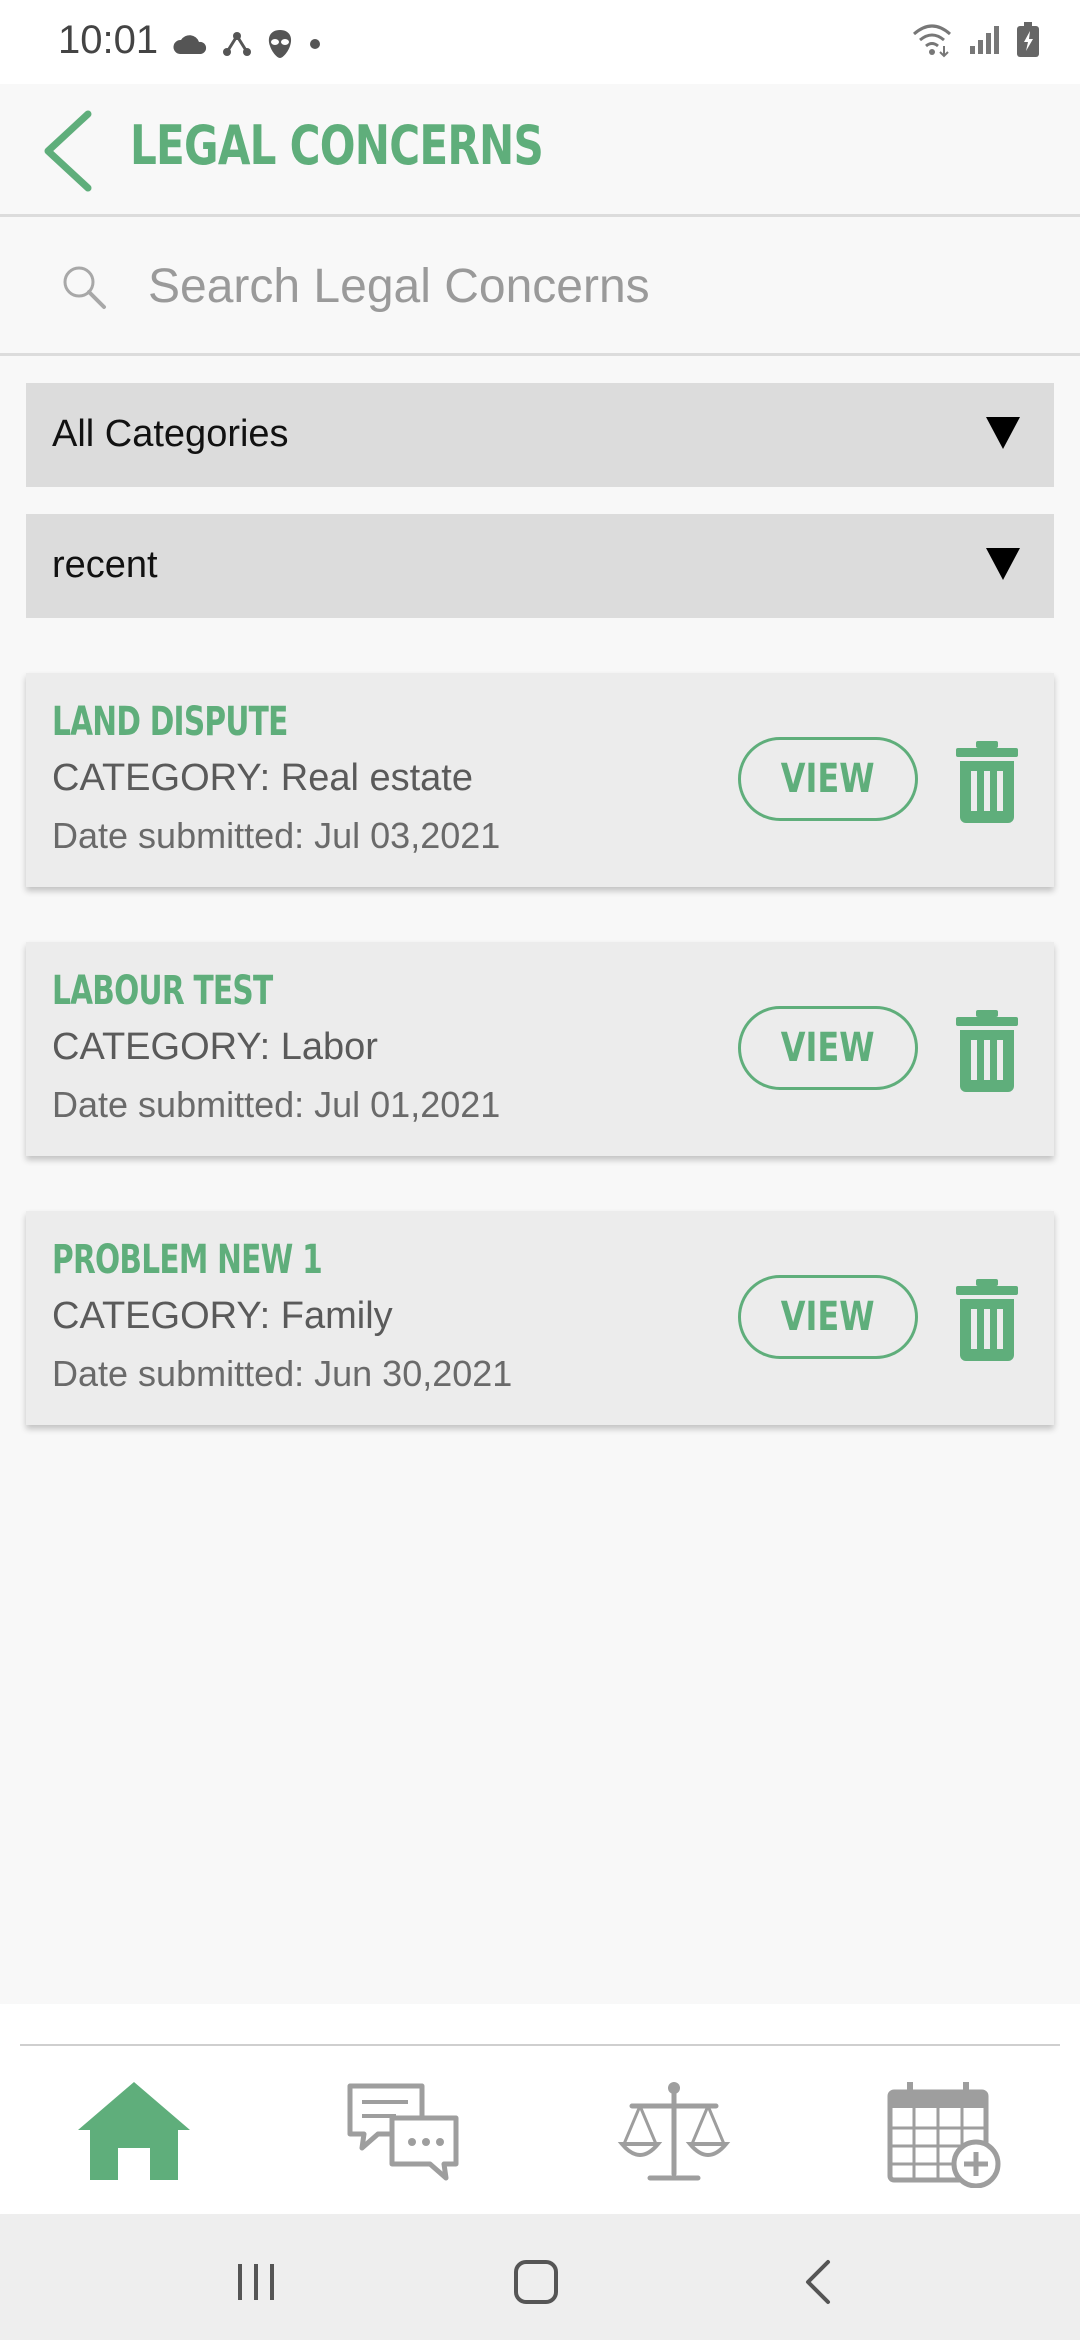  What do you see at coordinates (187, 1260) in the screenshot?
I see `concern-title: PROBLEM NEW 1` at bounding box center [187, 1260].